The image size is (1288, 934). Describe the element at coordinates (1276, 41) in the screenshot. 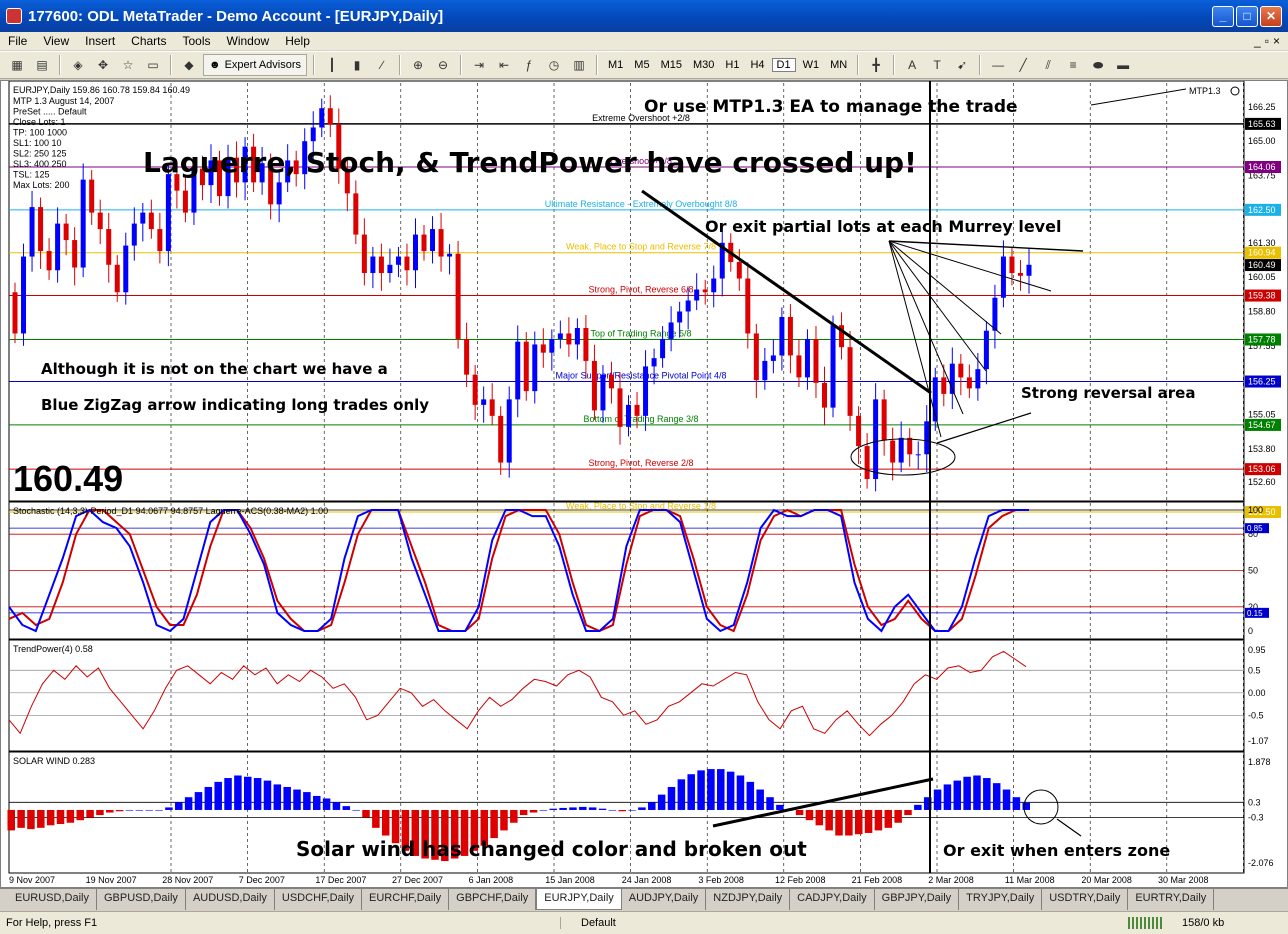

I see `mdi-close-button: ×` at that location.